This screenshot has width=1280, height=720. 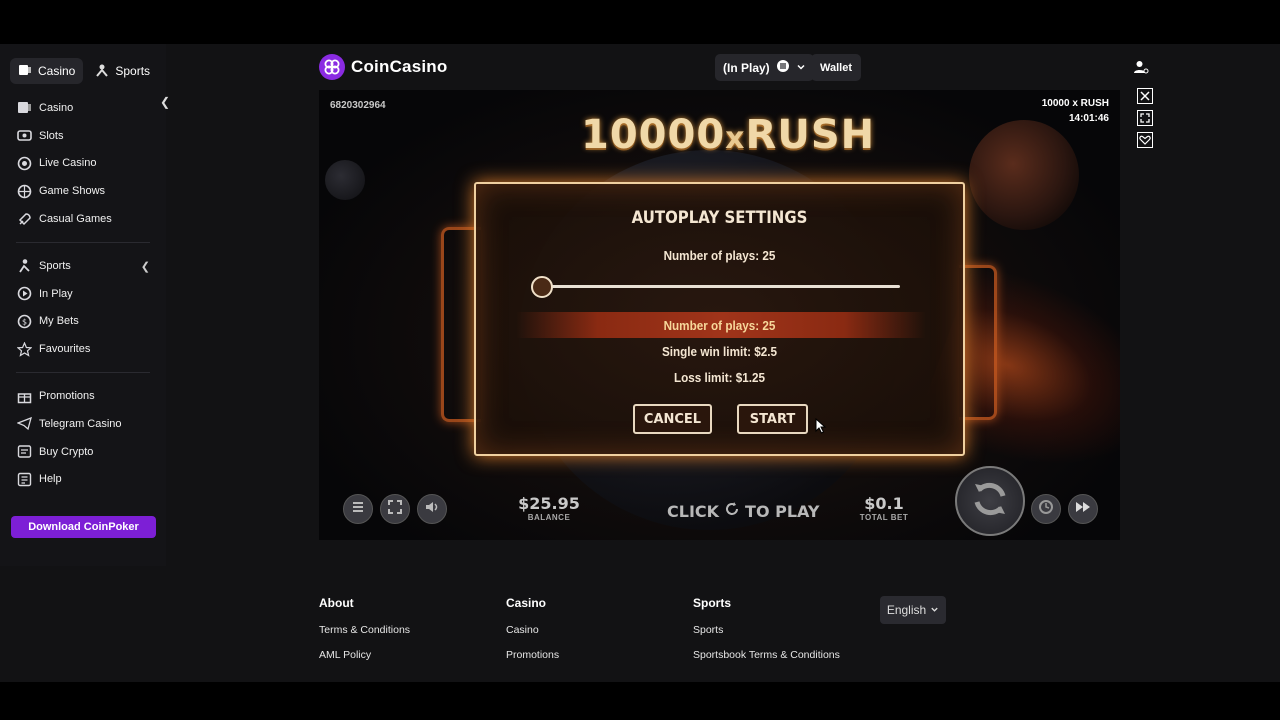 I want to click on fast-forward-icon, so click(x=1083, y=509).